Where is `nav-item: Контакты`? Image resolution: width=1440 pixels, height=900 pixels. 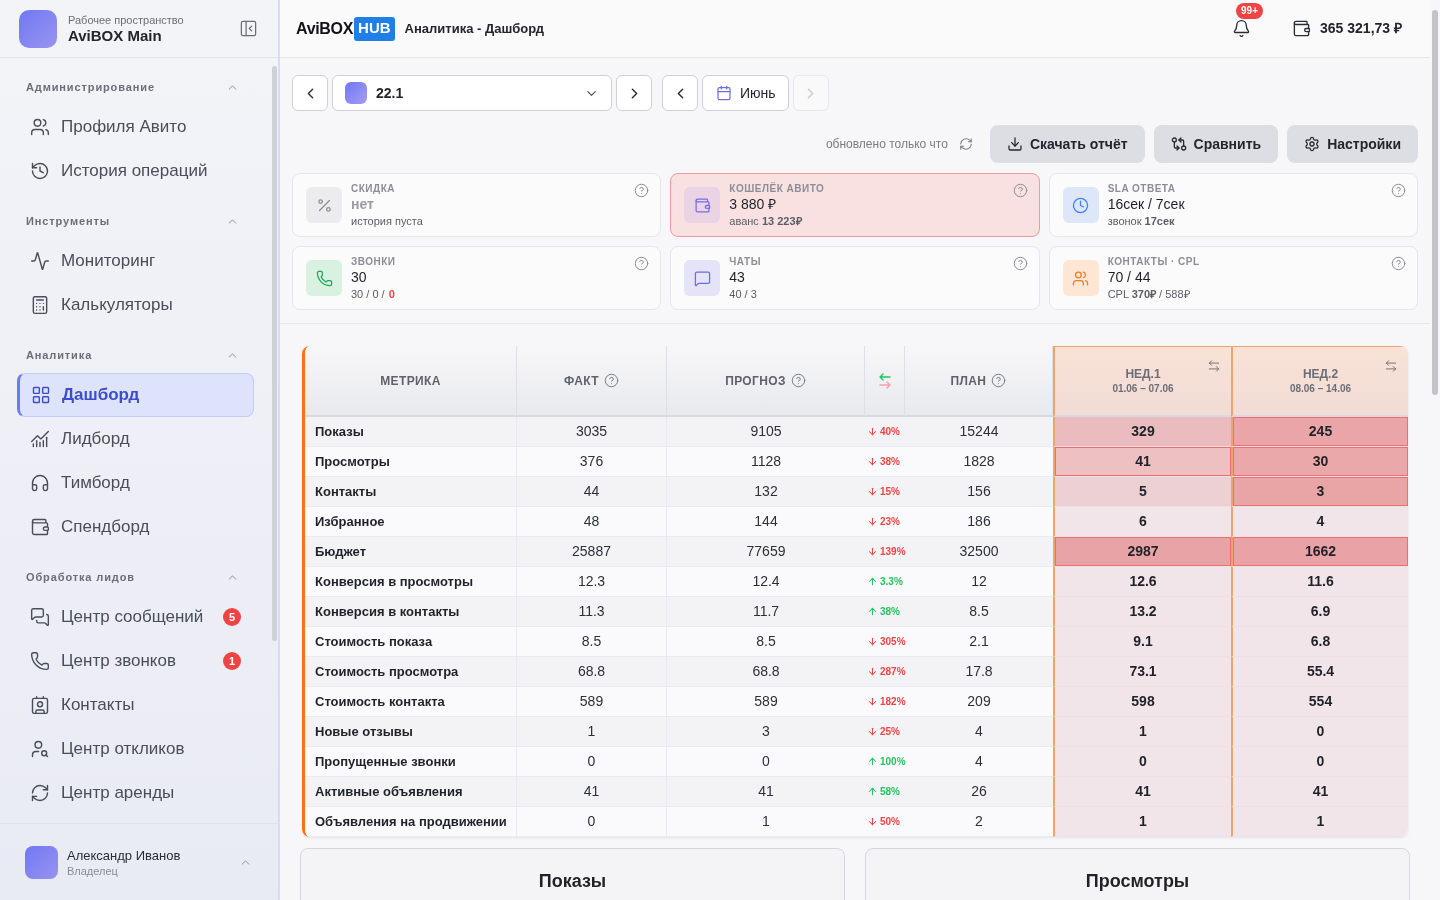 nav-item: Контакты is located at coordinates (135, 705).